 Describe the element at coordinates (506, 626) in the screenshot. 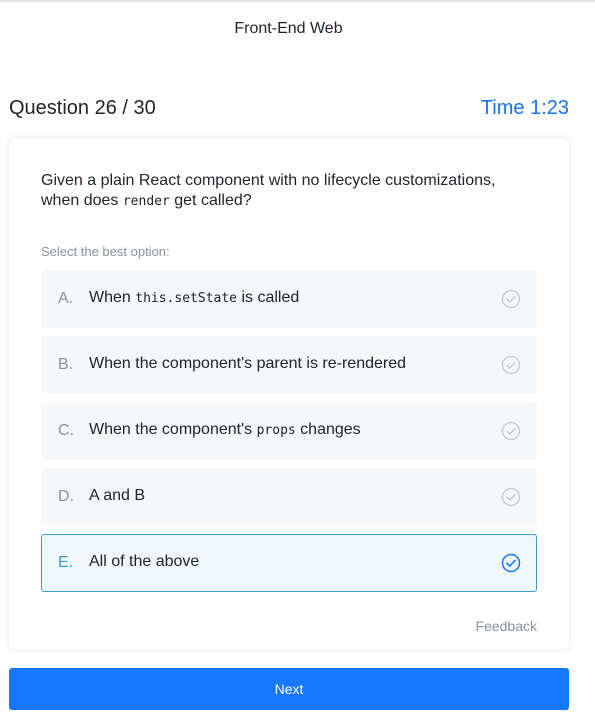

I see `feedback-link: Feedback` at that location.